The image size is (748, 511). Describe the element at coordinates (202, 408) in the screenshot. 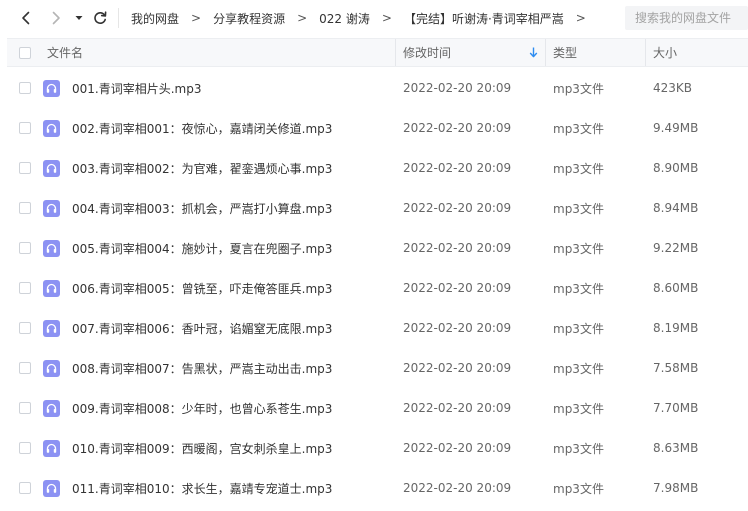

I see `file-name: 009.青词宰相008：少年时，也曾心系苍生.mp3` at that location.